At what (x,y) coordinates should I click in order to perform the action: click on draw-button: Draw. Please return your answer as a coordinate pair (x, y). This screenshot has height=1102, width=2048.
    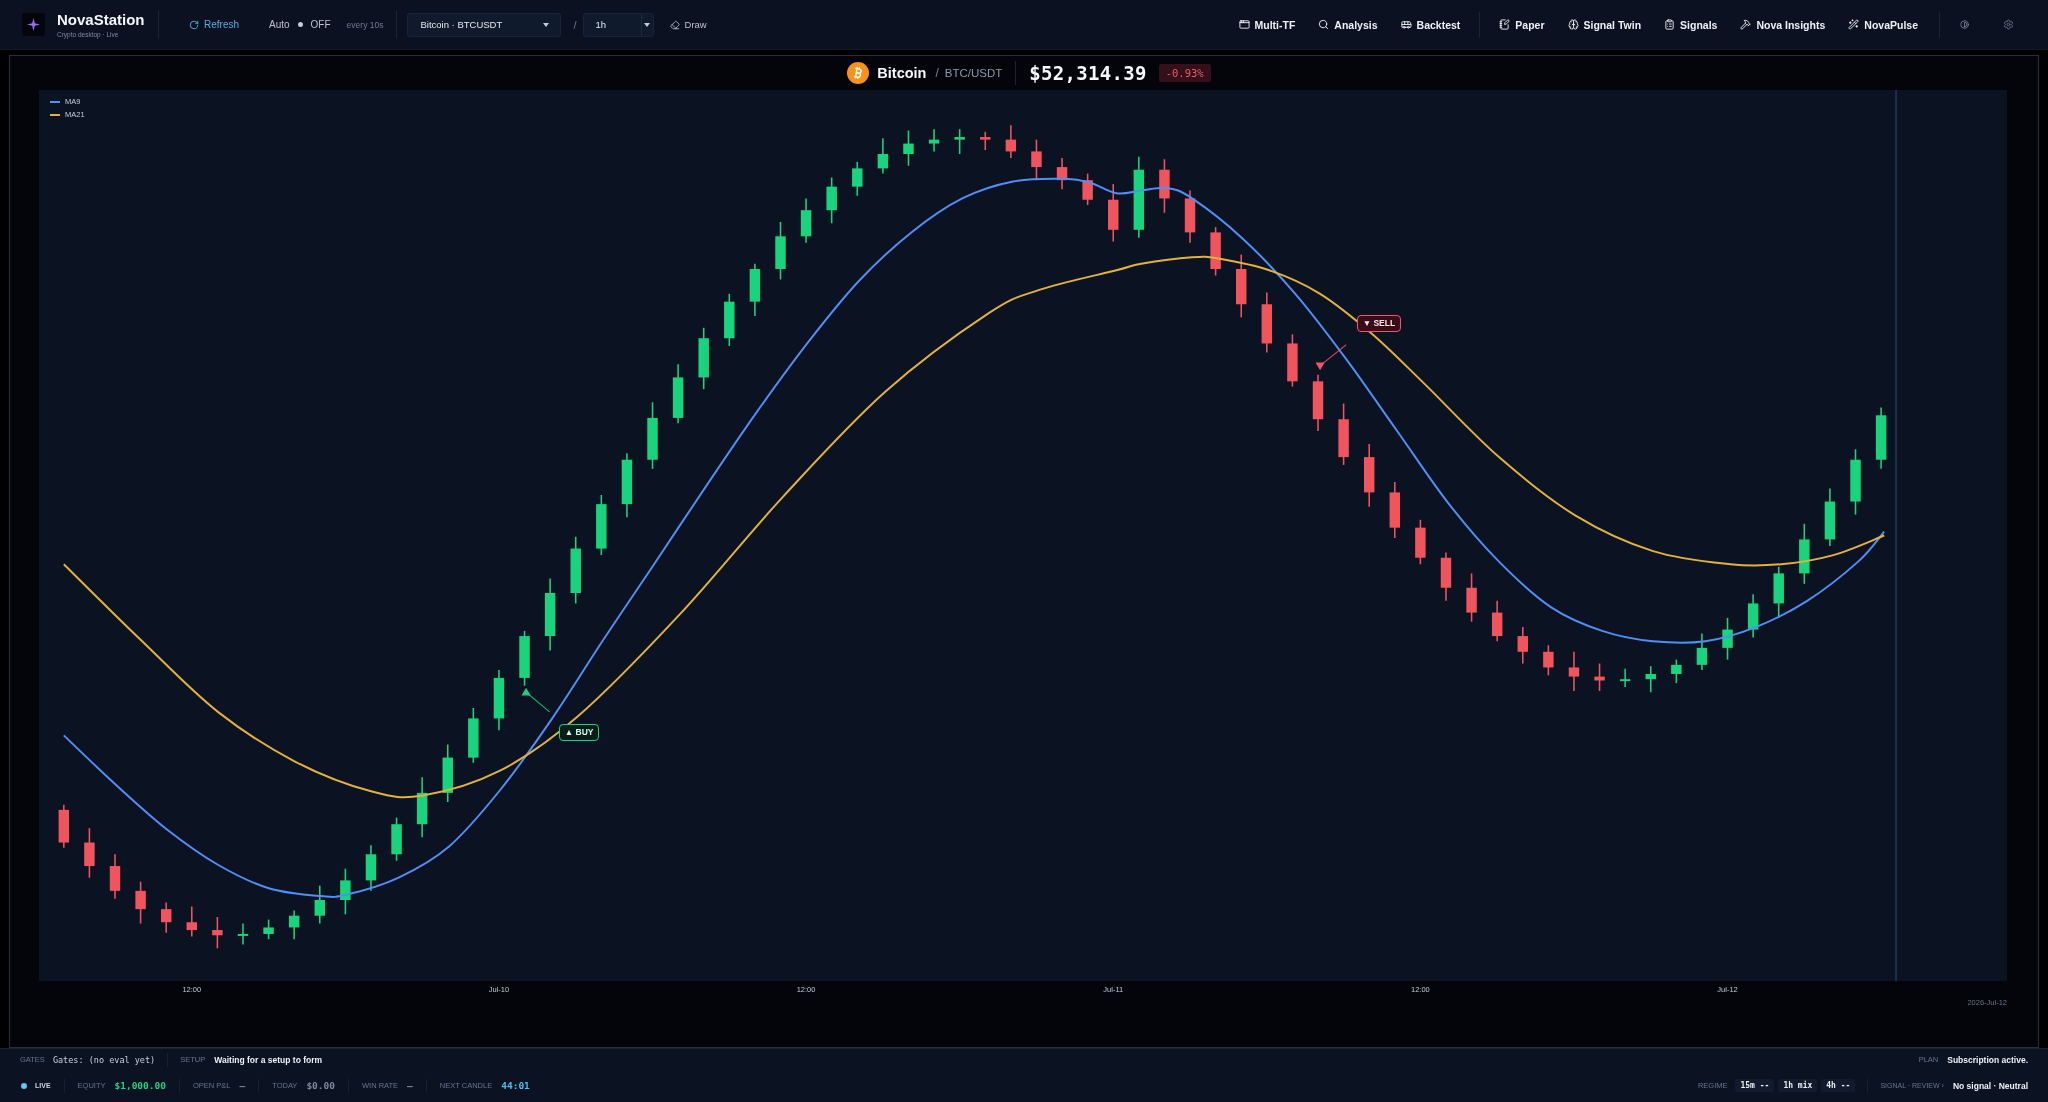
    Looking at the image, I should click on (688, 24).